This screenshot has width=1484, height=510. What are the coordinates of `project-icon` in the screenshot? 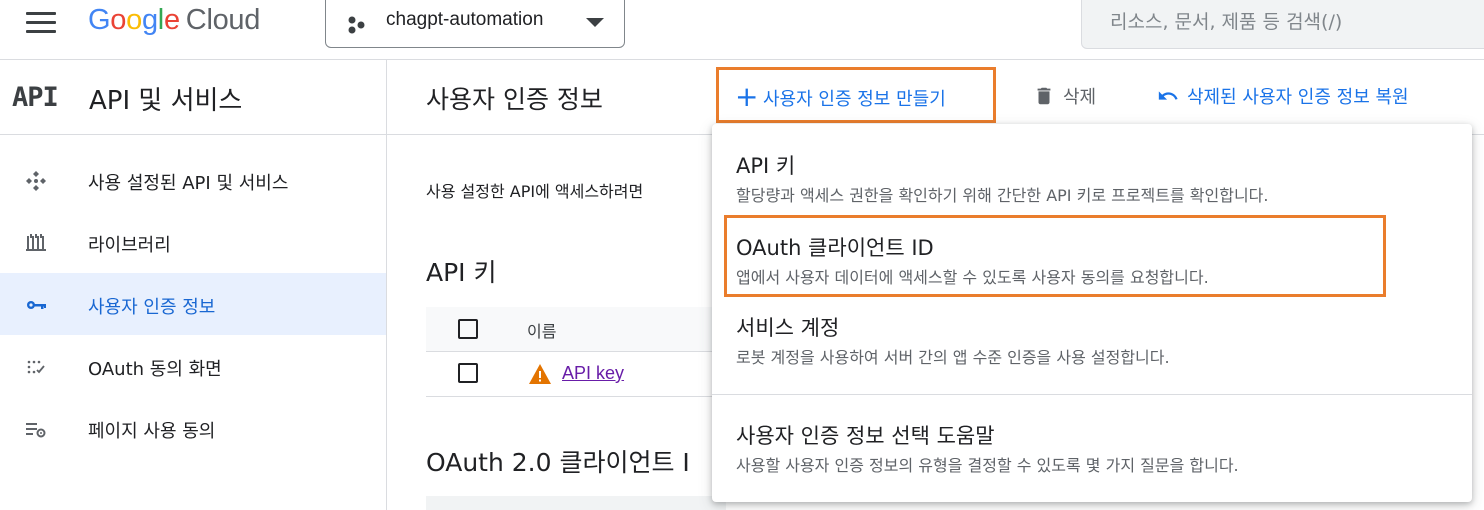 It's located at (356, 25).